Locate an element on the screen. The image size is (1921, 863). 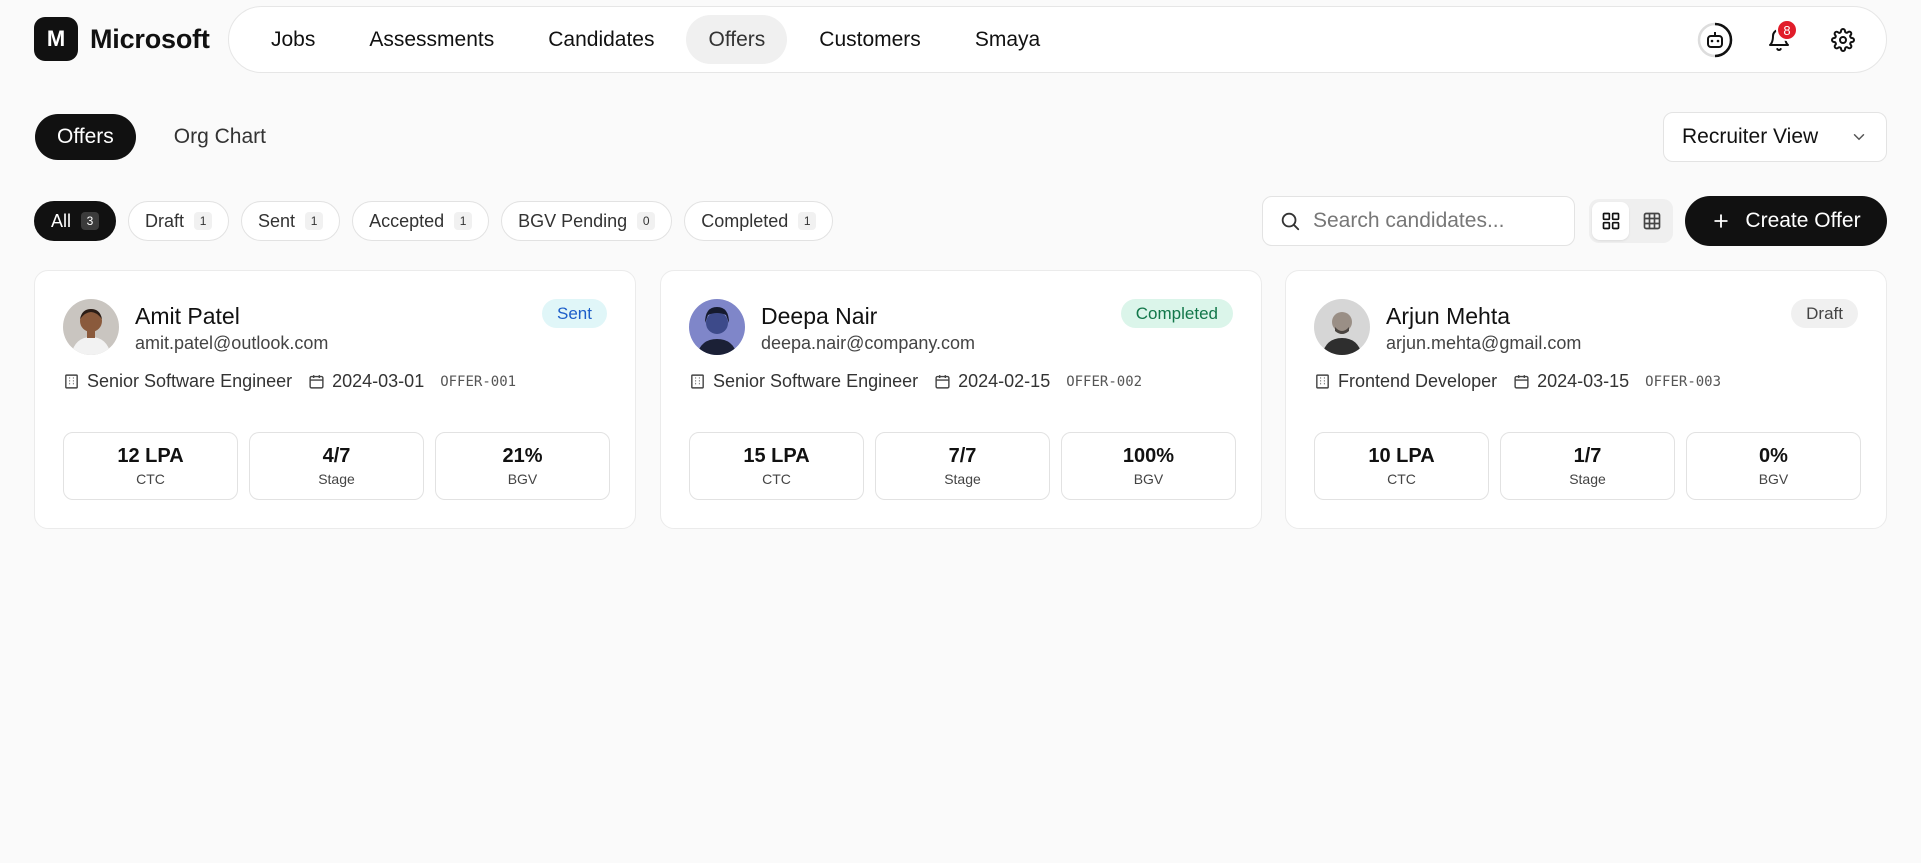
table-view-button is located at coordinates (1651, 221).